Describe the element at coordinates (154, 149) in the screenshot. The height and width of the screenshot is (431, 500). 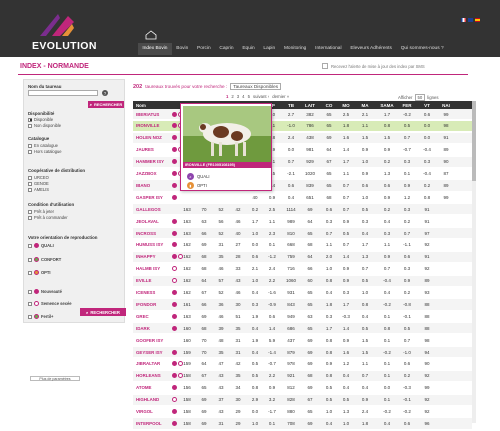
I see `bull-name-link: JAURES` at that location.